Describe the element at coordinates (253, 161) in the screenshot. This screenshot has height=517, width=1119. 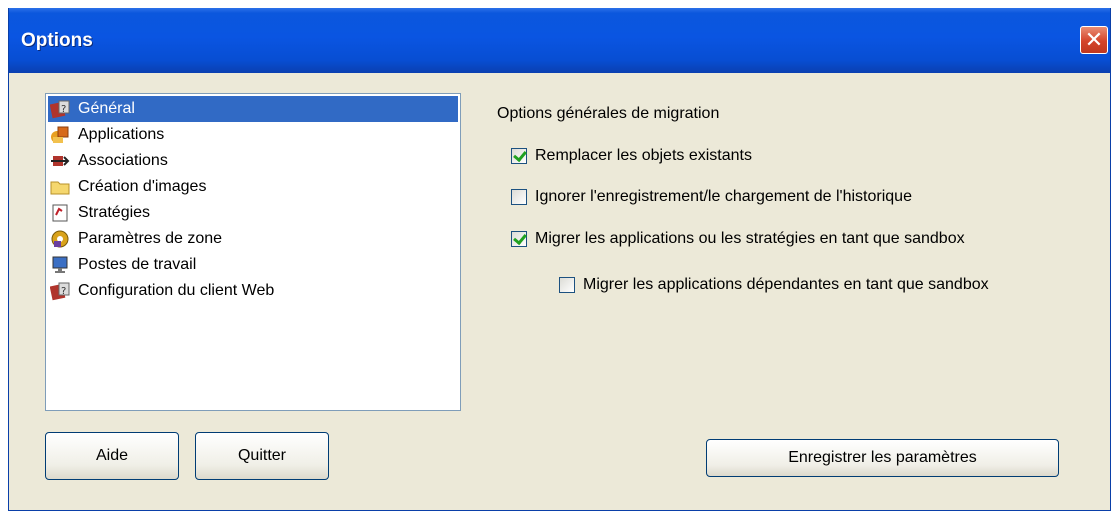
I see `list-item-associations: Associations` at that location.